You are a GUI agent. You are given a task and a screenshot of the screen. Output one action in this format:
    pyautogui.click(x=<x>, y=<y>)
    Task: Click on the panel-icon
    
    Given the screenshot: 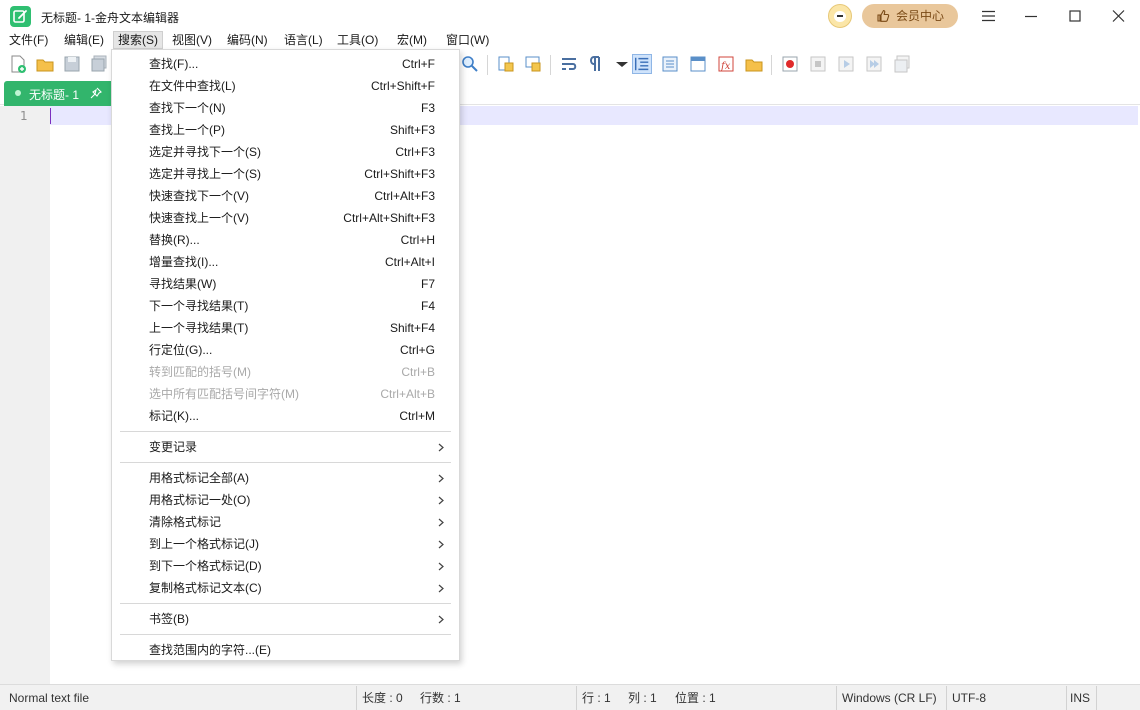 What is the action you would take?
    pyautogui.click(x=698, y=64)
    